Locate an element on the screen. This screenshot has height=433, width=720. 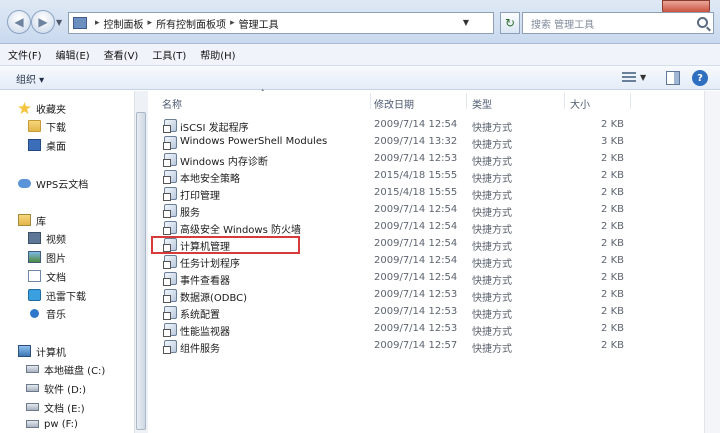
sidebar-item-label: 计算机 is located at coordinates (51, 353).